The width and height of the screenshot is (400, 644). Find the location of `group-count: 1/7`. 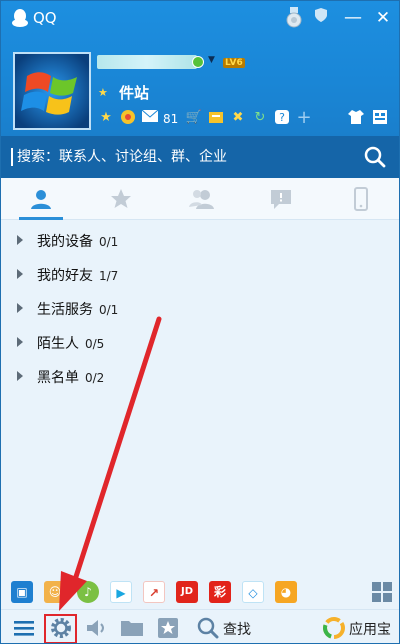

group-count: 1/7 is located at coordinates (109, 276).